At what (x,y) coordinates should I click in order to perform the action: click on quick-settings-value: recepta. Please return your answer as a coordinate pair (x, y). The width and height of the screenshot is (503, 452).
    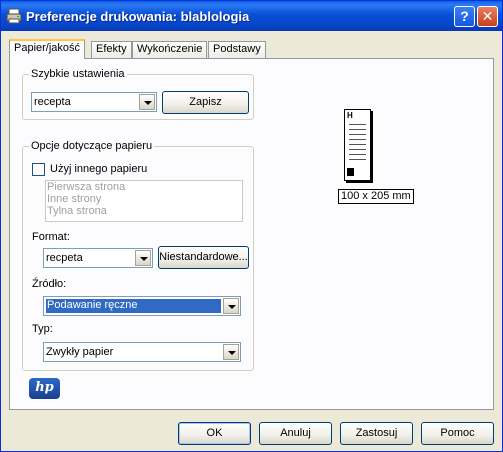
    Looking at the image, I should click on (52, 102).